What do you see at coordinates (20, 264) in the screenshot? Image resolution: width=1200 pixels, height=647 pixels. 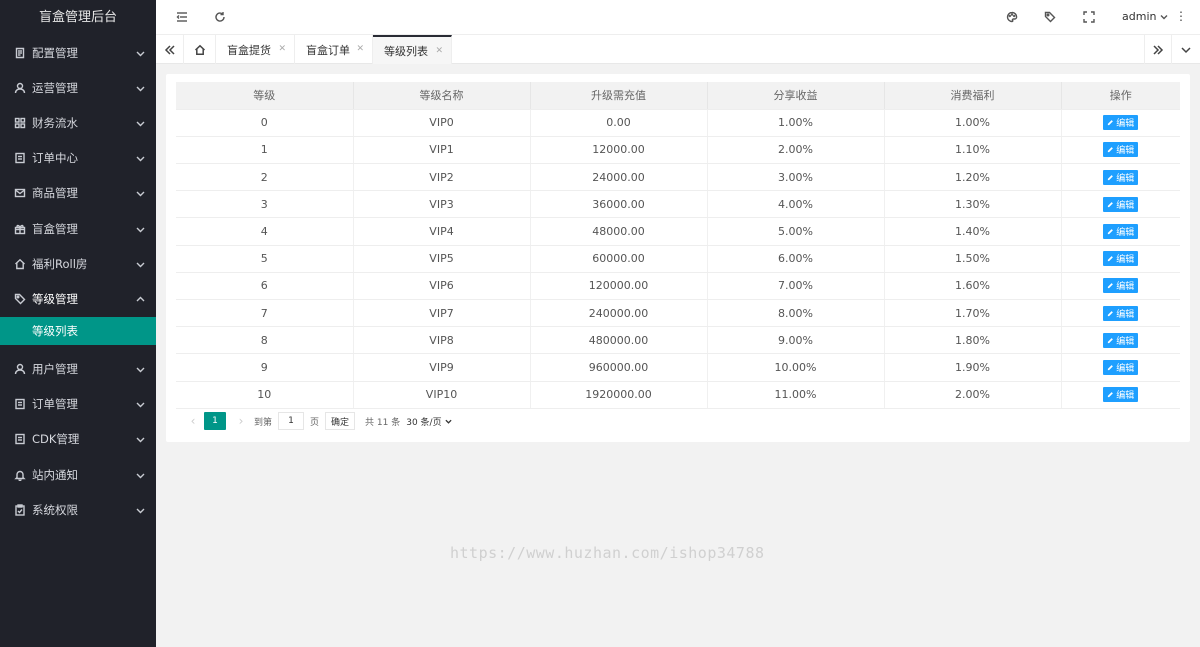 I see `home-icon` at bounding box center [20, 264].